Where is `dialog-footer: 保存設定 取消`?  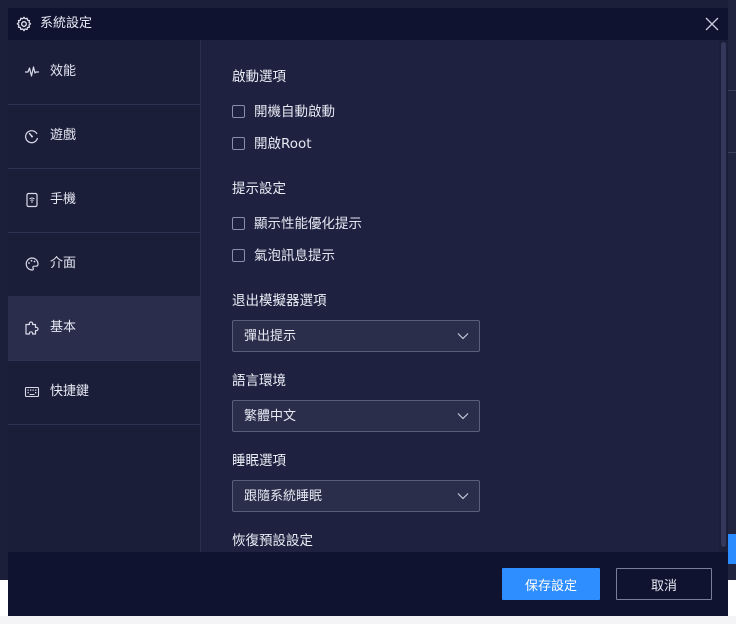
dialog-footer: 保存設定 取消 is located at coordinates (368, 584).